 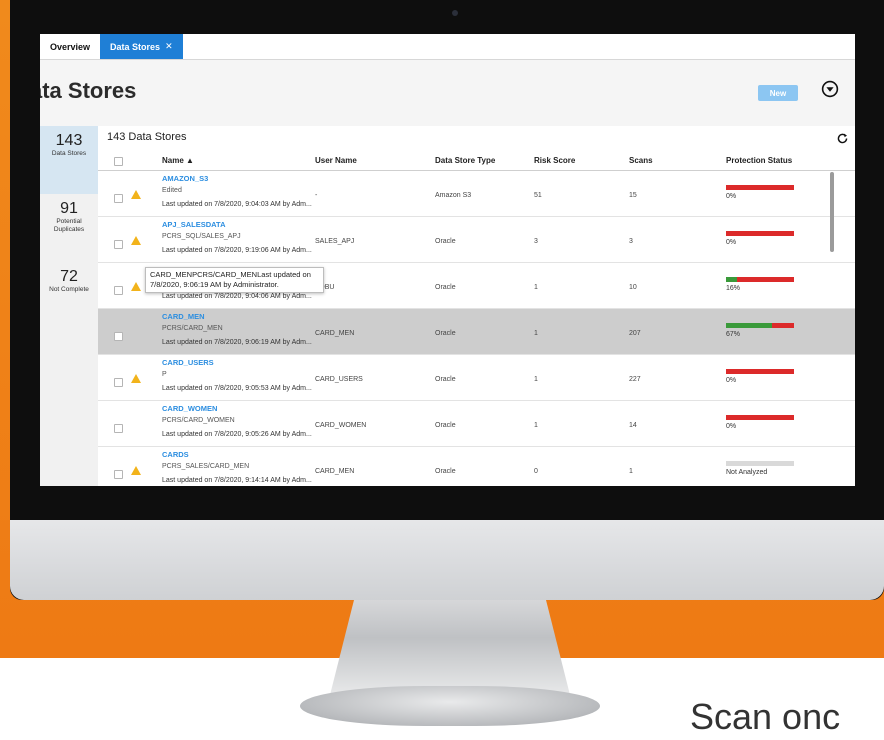 I want to click on user-name-cell: CARD_MEN, so click(x=335, y=471).